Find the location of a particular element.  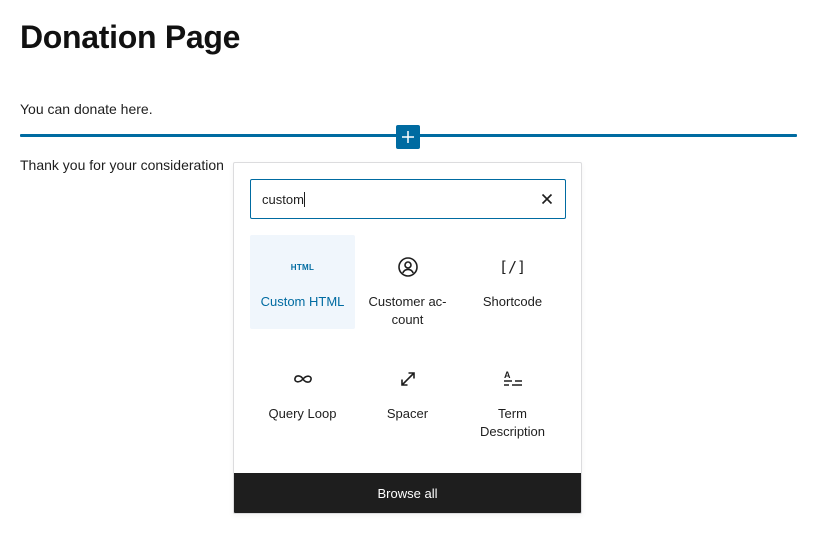

close-icon is located at coordinates (547, 199).